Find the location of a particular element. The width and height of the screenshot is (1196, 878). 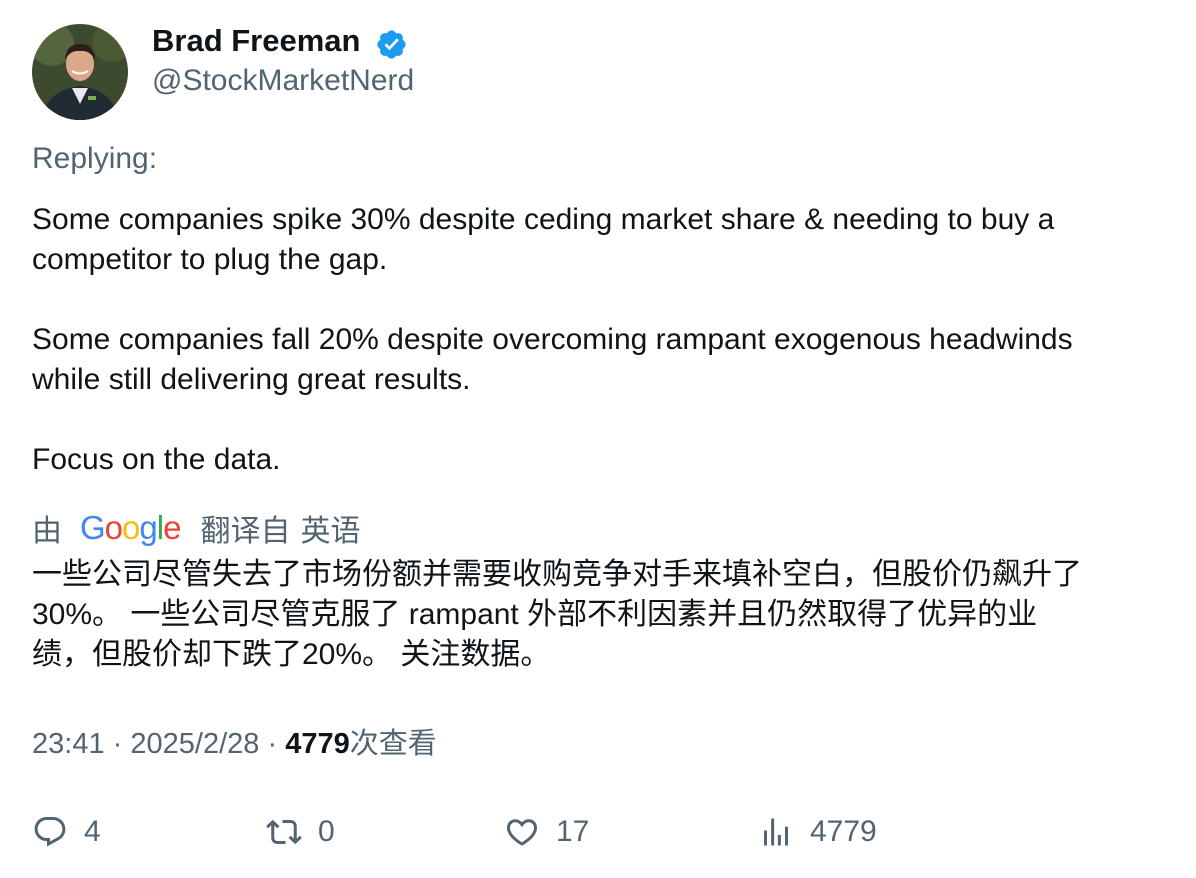

translated-line: 绩，但股价却下跌了20%。 关注数据。 is located at coordinates (291, 654).